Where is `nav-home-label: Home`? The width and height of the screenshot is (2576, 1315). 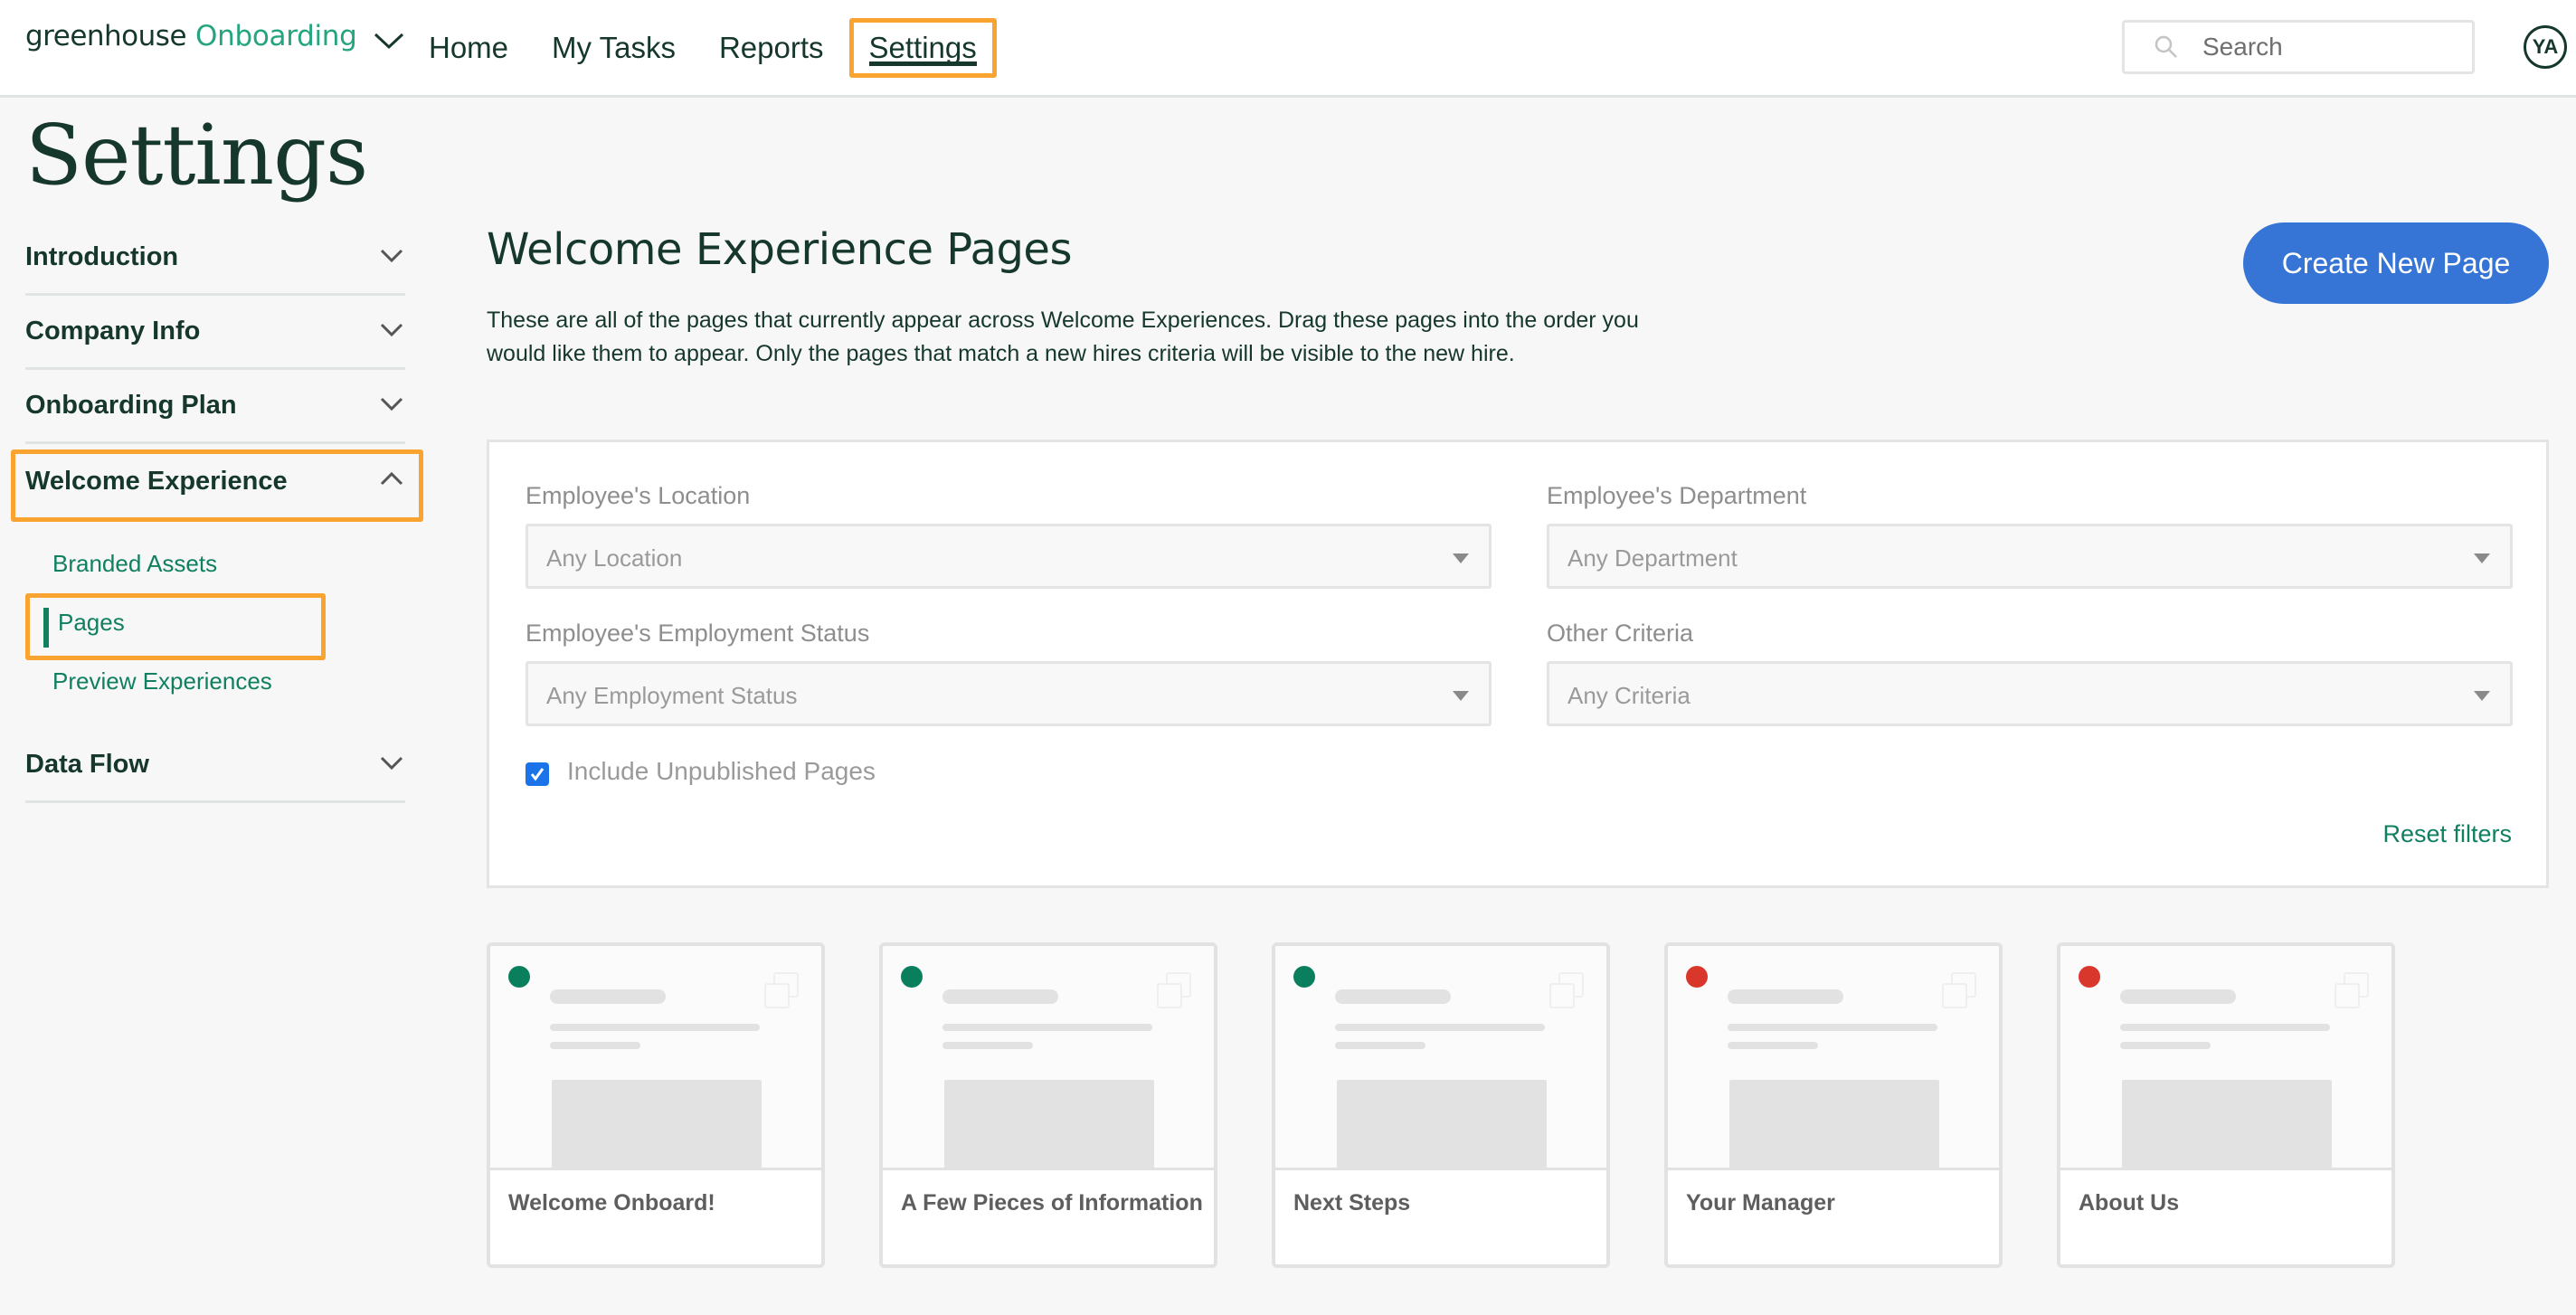
nav-home-label: Home is located at coordinates (469, 47).